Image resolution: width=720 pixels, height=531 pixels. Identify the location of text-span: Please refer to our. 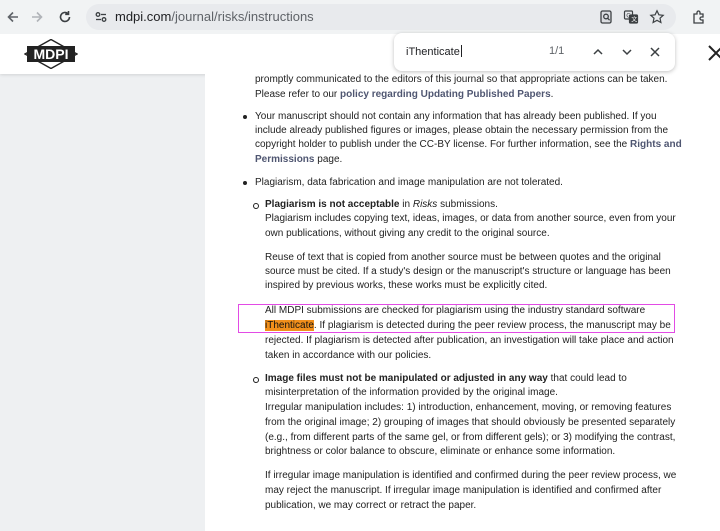
(298, 94).